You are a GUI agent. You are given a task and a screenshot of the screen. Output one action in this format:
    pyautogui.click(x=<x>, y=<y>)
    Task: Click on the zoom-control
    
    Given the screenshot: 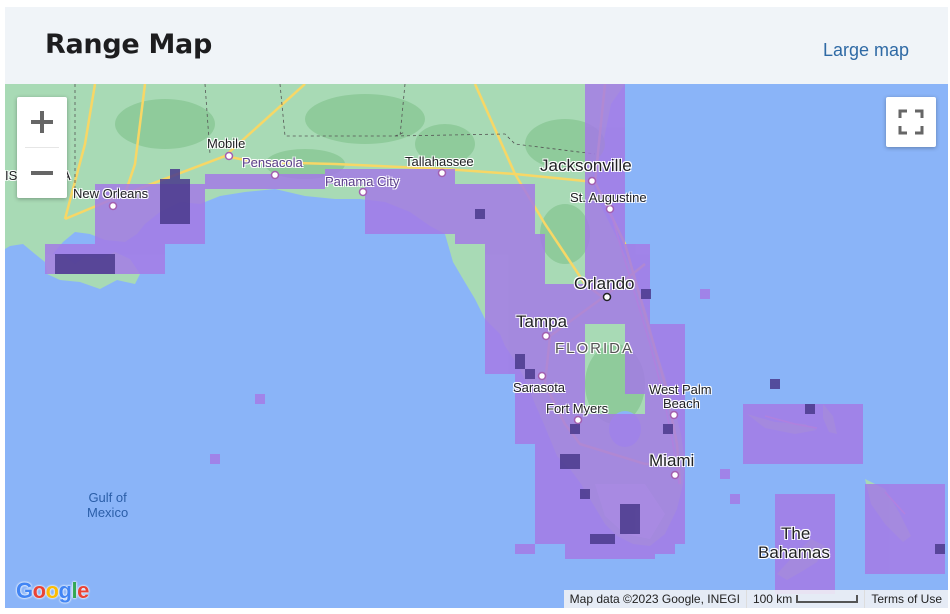 What is the action you would take?
    pyautogui.click(x=42, y=147)
    